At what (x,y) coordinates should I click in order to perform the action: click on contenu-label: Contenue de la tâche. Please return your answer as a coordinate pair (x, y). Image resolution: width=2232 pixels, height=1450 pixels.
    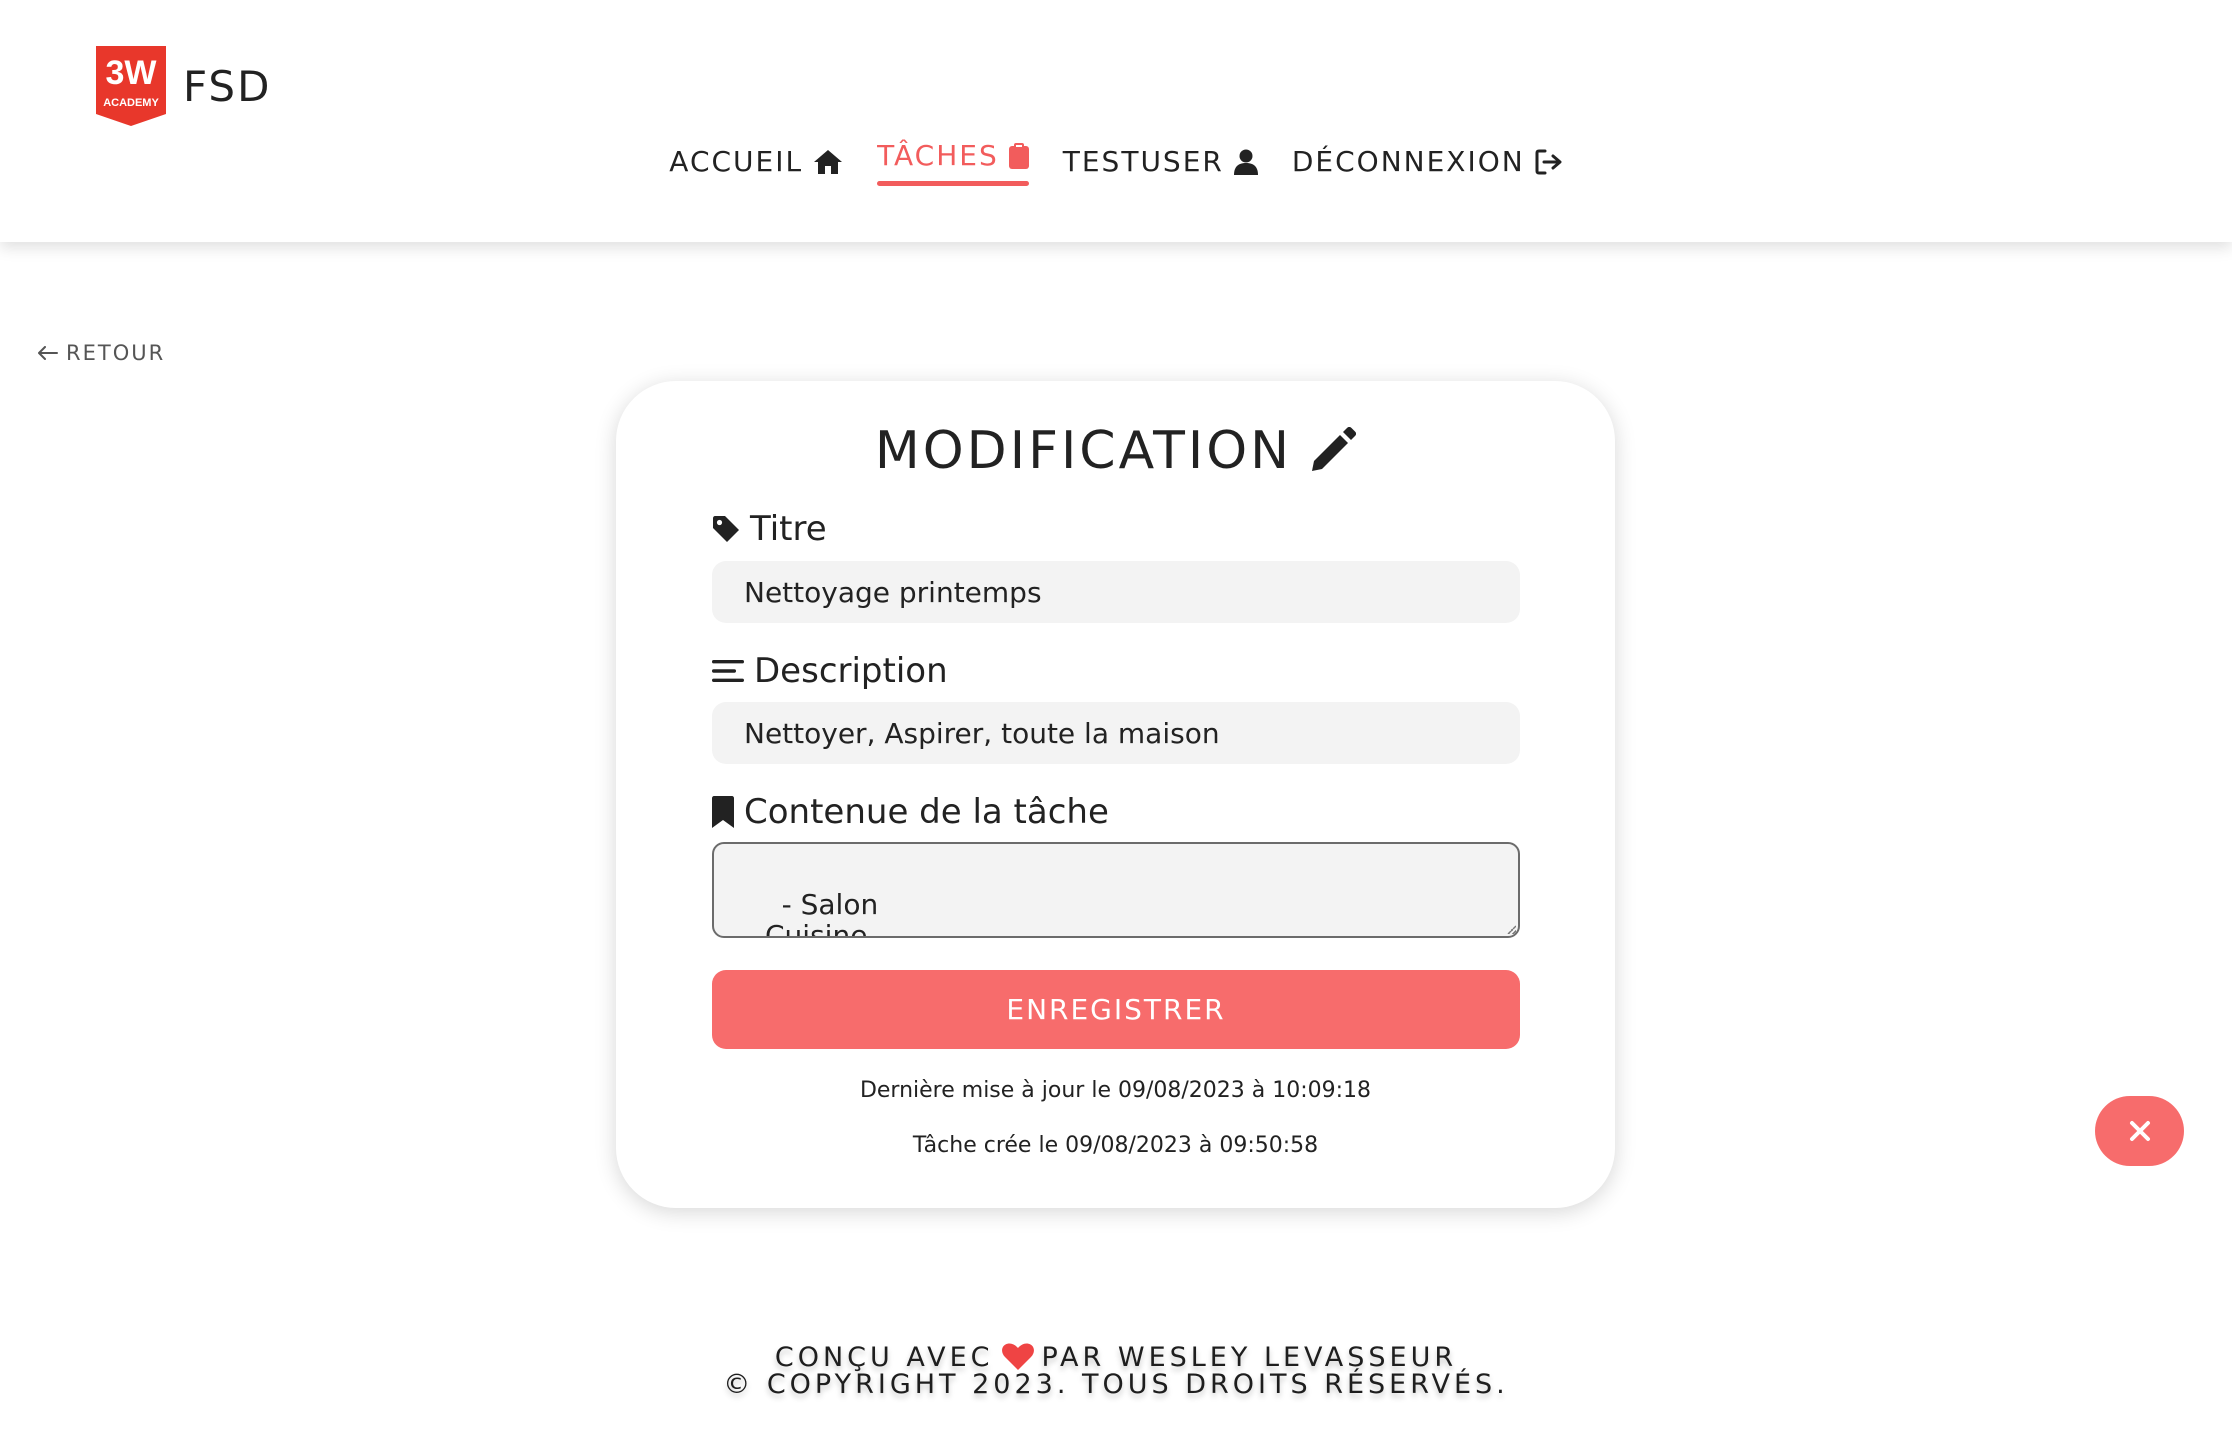
    Looking at the image, I should click on (910, 812).